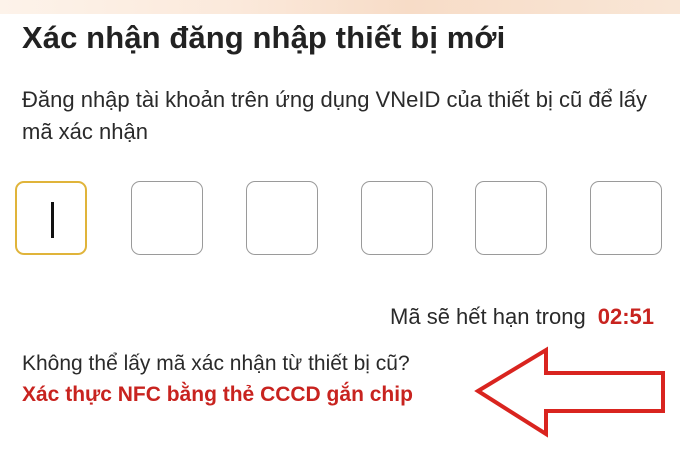 The image size is (680, 453). Describe the element at coordinates (569, 392) in the screenshot. I see `left-arrow-icon` at that location.